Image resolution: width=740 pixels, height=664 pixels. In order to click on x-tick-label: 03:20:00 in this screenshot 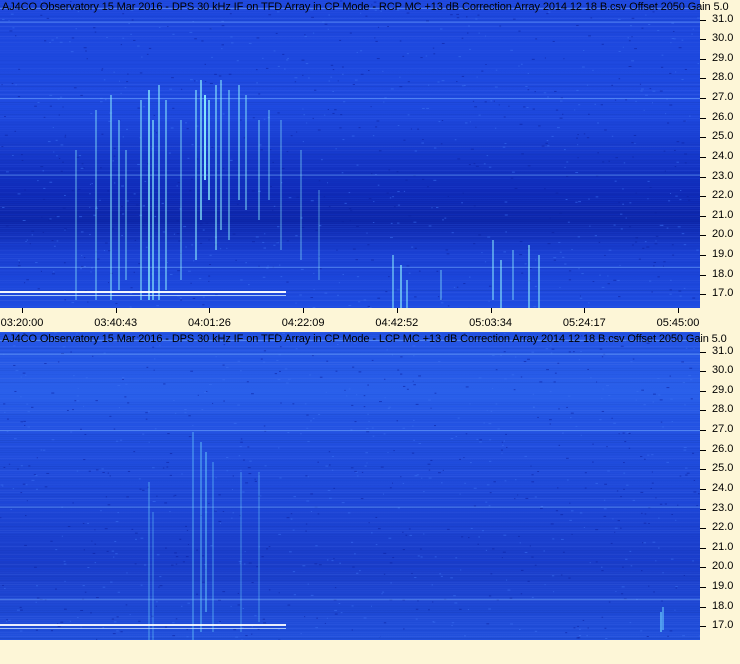, I will do `click(22, 323)`.